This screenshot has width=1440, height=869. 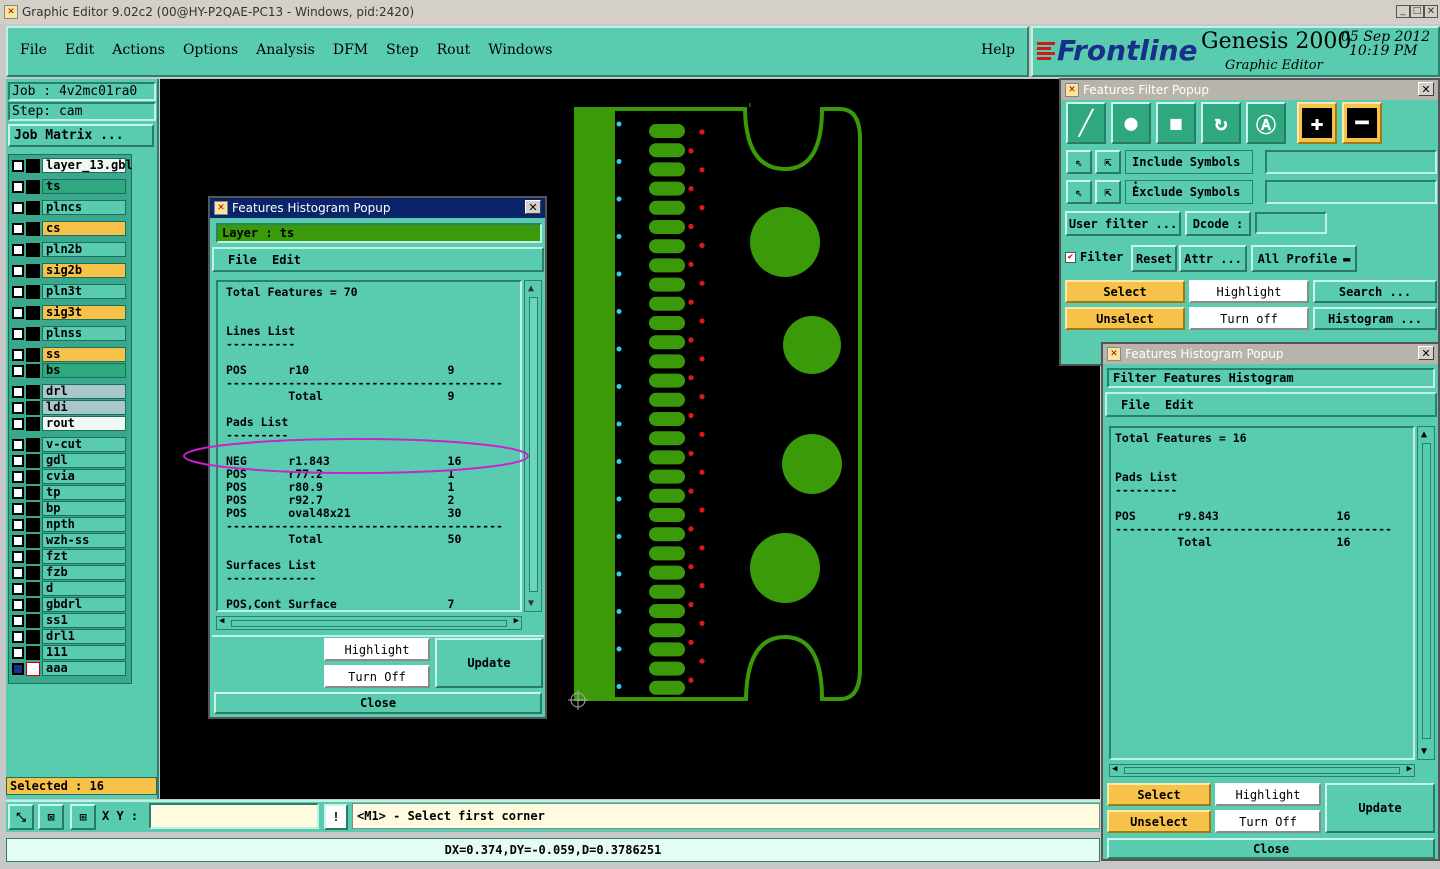 I want to click on layer-row-bp: bp, so click(x=69, y=508).